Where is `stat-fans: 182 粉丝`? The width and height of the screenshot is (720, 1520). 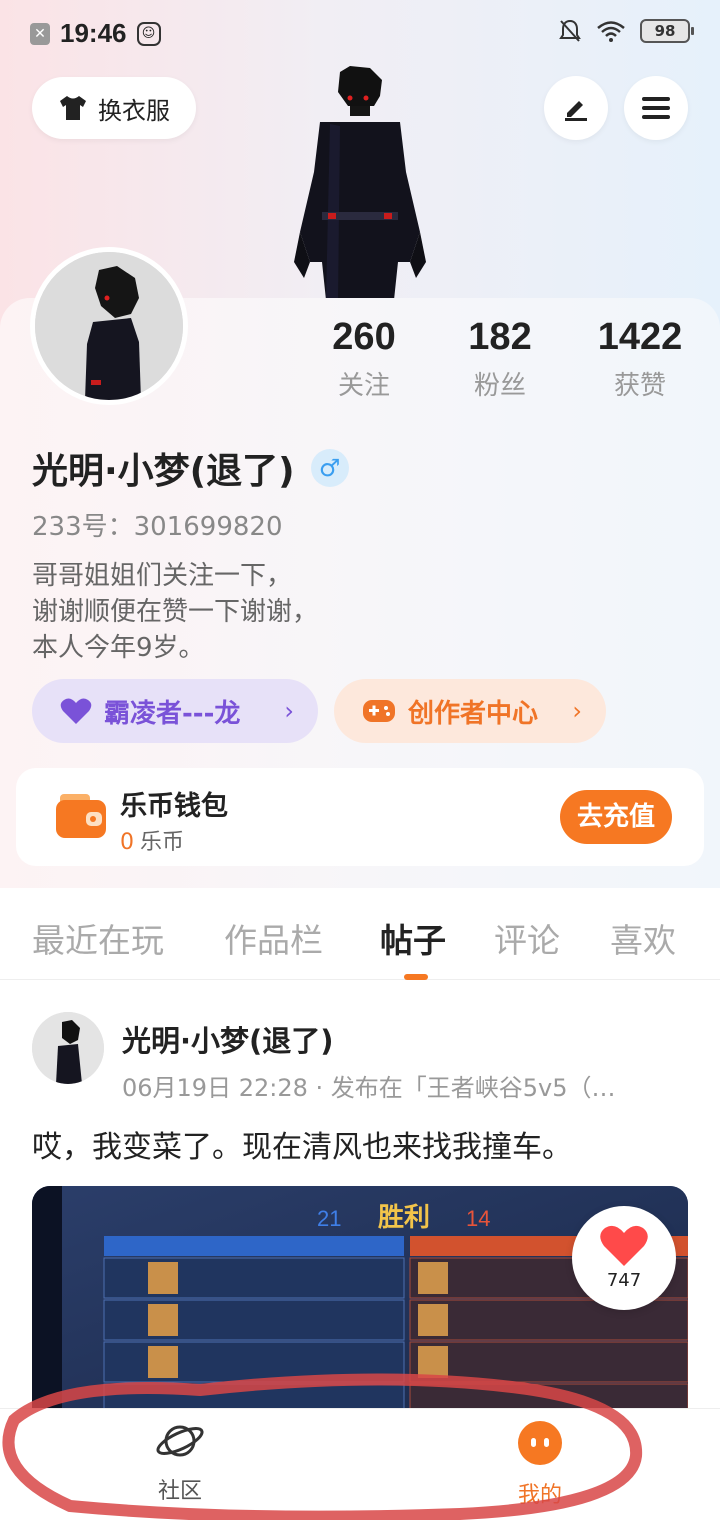 stat-fans: 182 粉丝 is located at coordinates (500, 359).